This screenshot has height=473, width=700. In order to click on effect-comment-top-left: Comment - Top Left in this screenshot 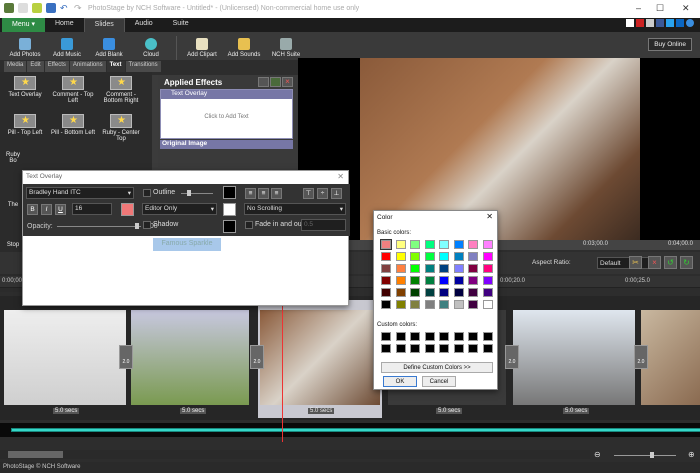, I will do `click(73, 90)`.